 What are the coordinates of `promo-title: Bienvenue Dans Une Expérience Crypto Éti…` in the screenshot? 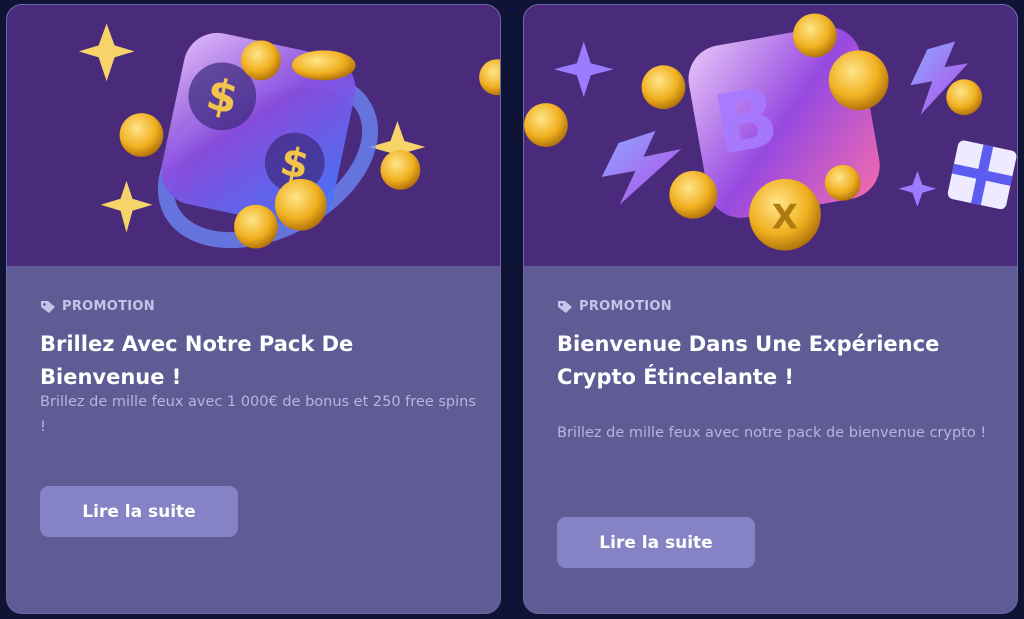 It's located at (748, 360).